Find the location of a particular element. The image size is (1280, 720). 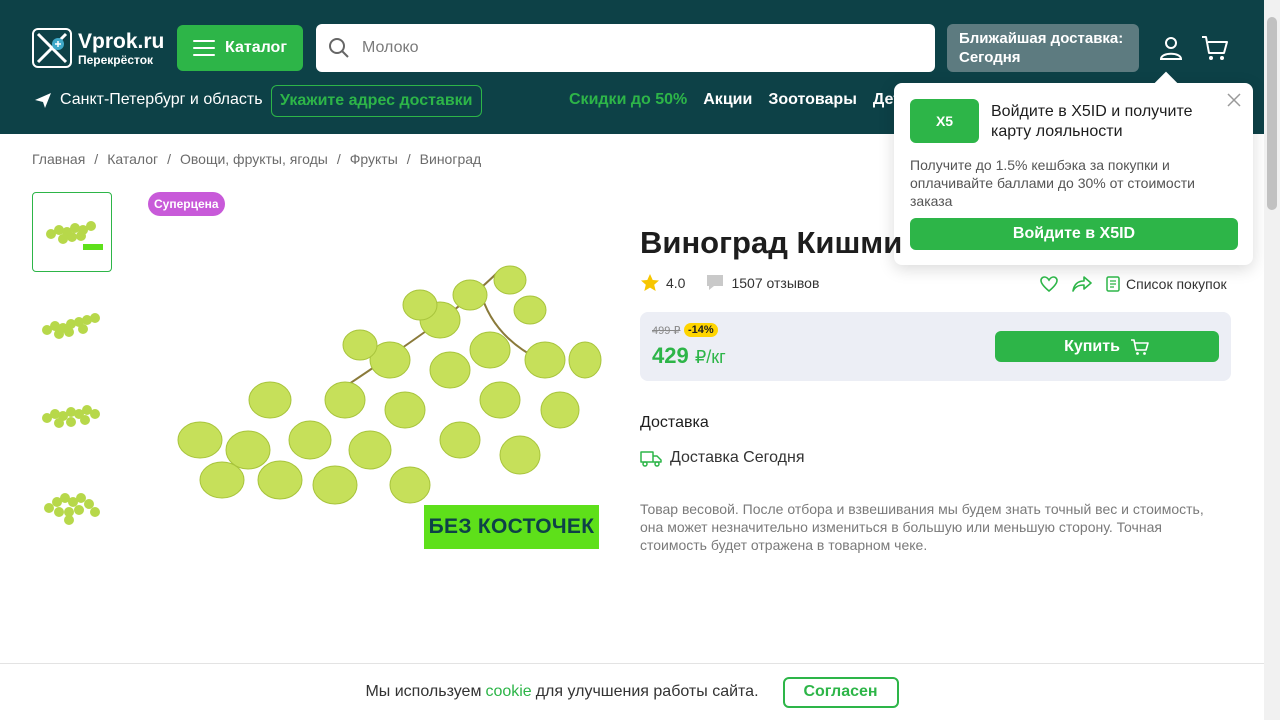

product-title: Виноград Кишми is located at coordinates (771, 242).